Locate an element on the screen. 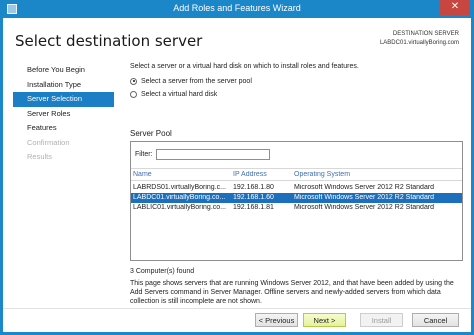 The image size is (474, 335). title-bar: Add Roles and Features Wizard ✕ is located at coordinates (237, 9).